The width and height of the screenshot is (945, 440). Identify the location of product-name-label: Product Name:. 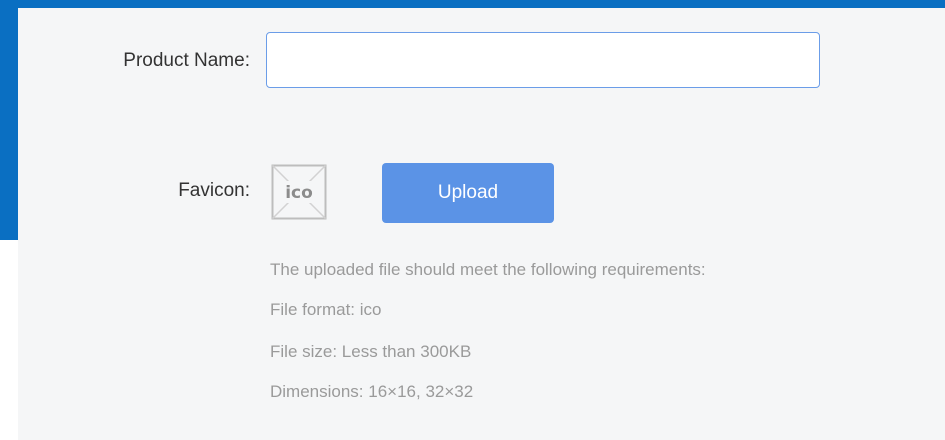
(186, 60).